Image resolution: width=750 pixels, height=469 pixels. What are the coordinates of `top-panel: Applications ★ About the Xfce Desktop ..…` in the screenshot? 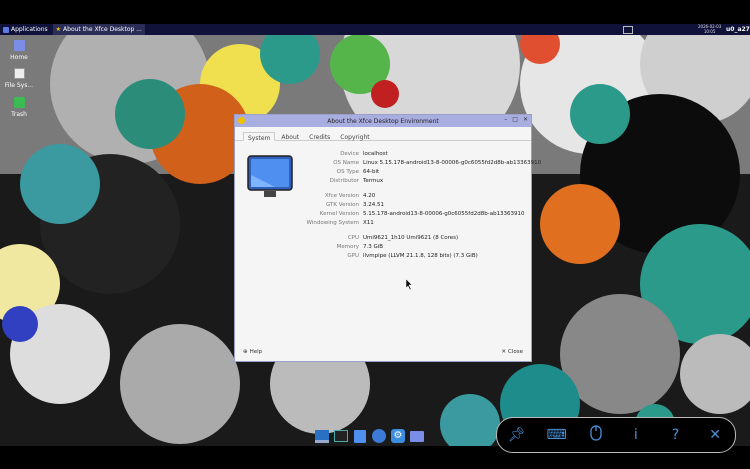 It's located at (375, 29).